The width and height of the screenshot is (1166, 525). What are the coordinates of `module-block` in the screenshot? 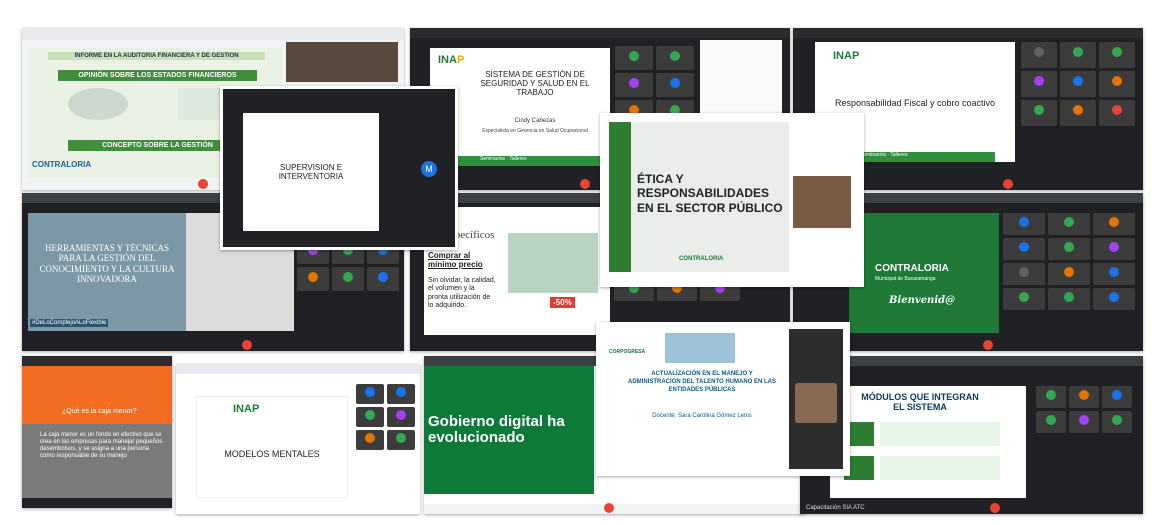 It's located at (940, 434).